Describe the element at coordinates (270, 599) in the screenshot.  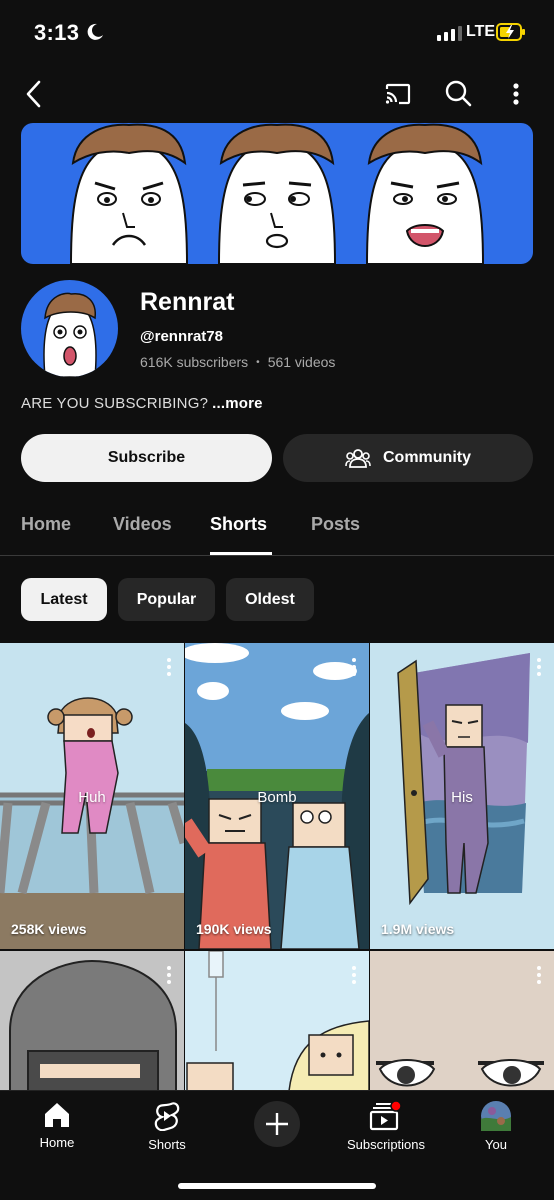
I see `chip-oldest: Oldest` at that location.